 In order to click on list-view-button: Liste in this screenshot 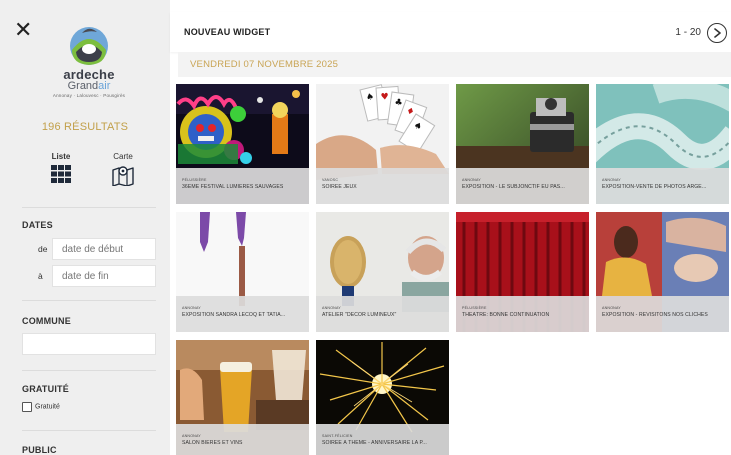, I will do `click(61, 169)`.